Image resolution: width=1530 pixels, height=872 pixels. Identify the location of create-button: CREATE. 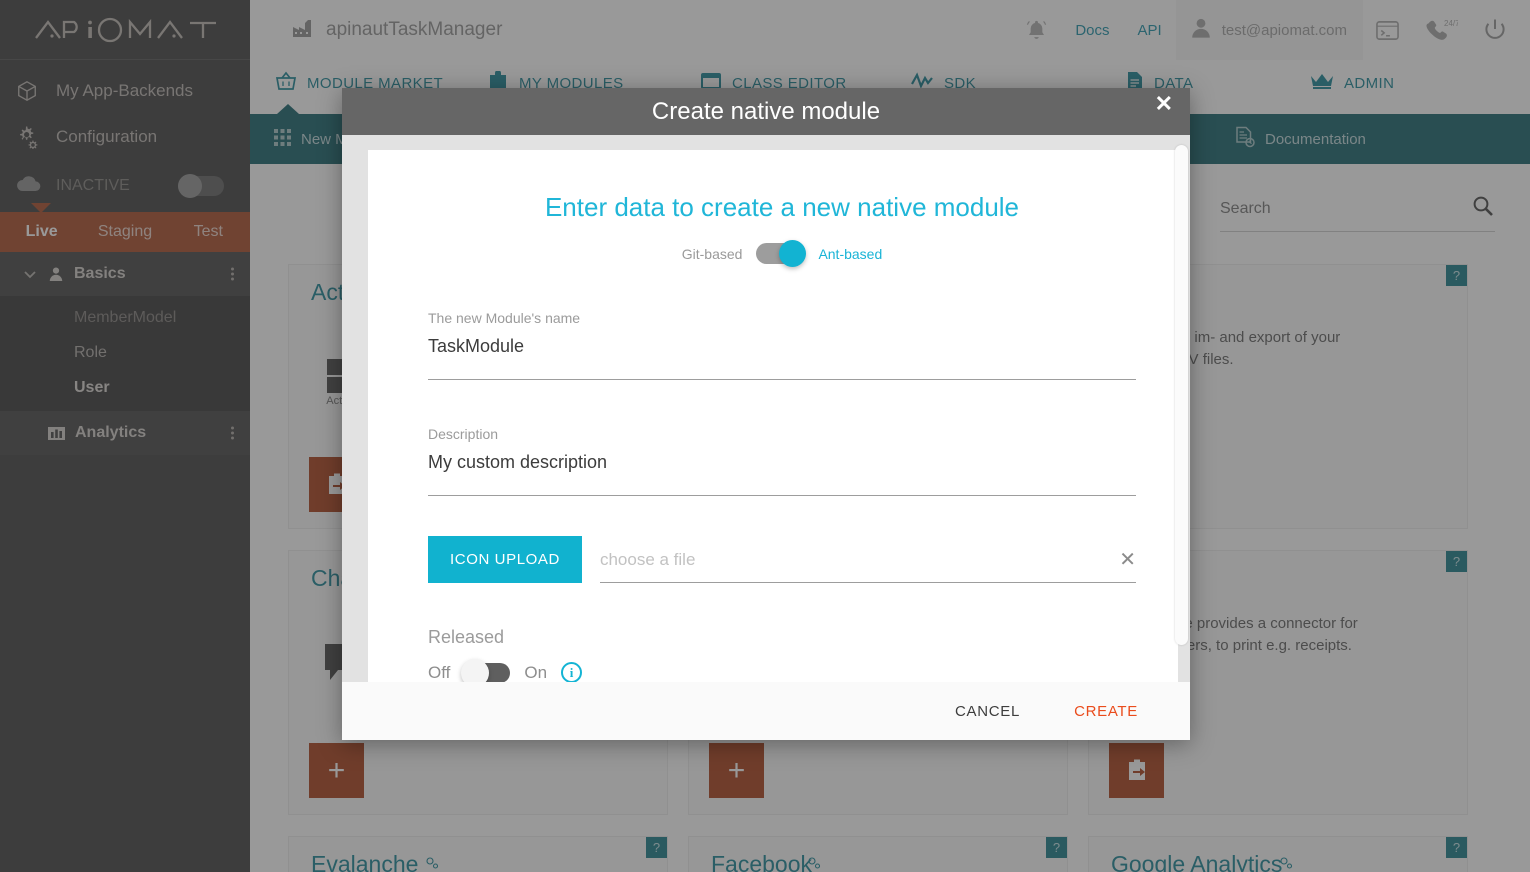
(1106, 711).